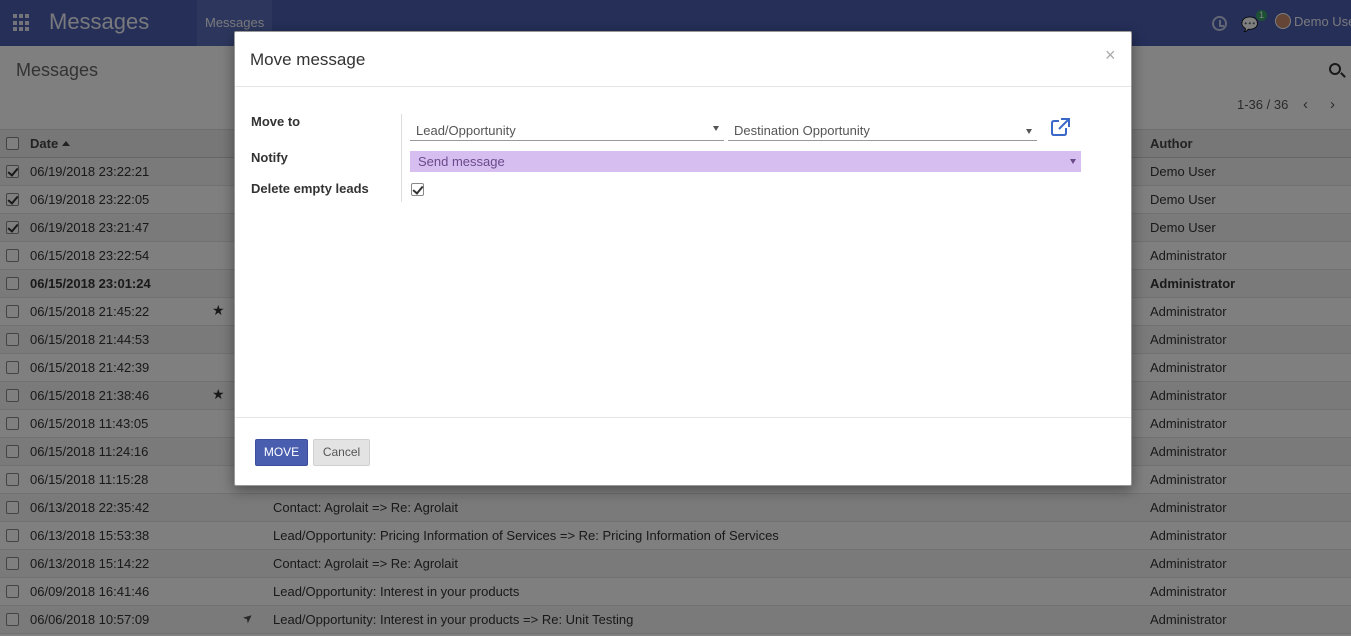 This screenshot has height=636, width=1351. What do you see at coordinates (882, 130) in the screenshot?
I see `destination-opportunity-field: Destination Opportunity` at bounding box center [882, 130].